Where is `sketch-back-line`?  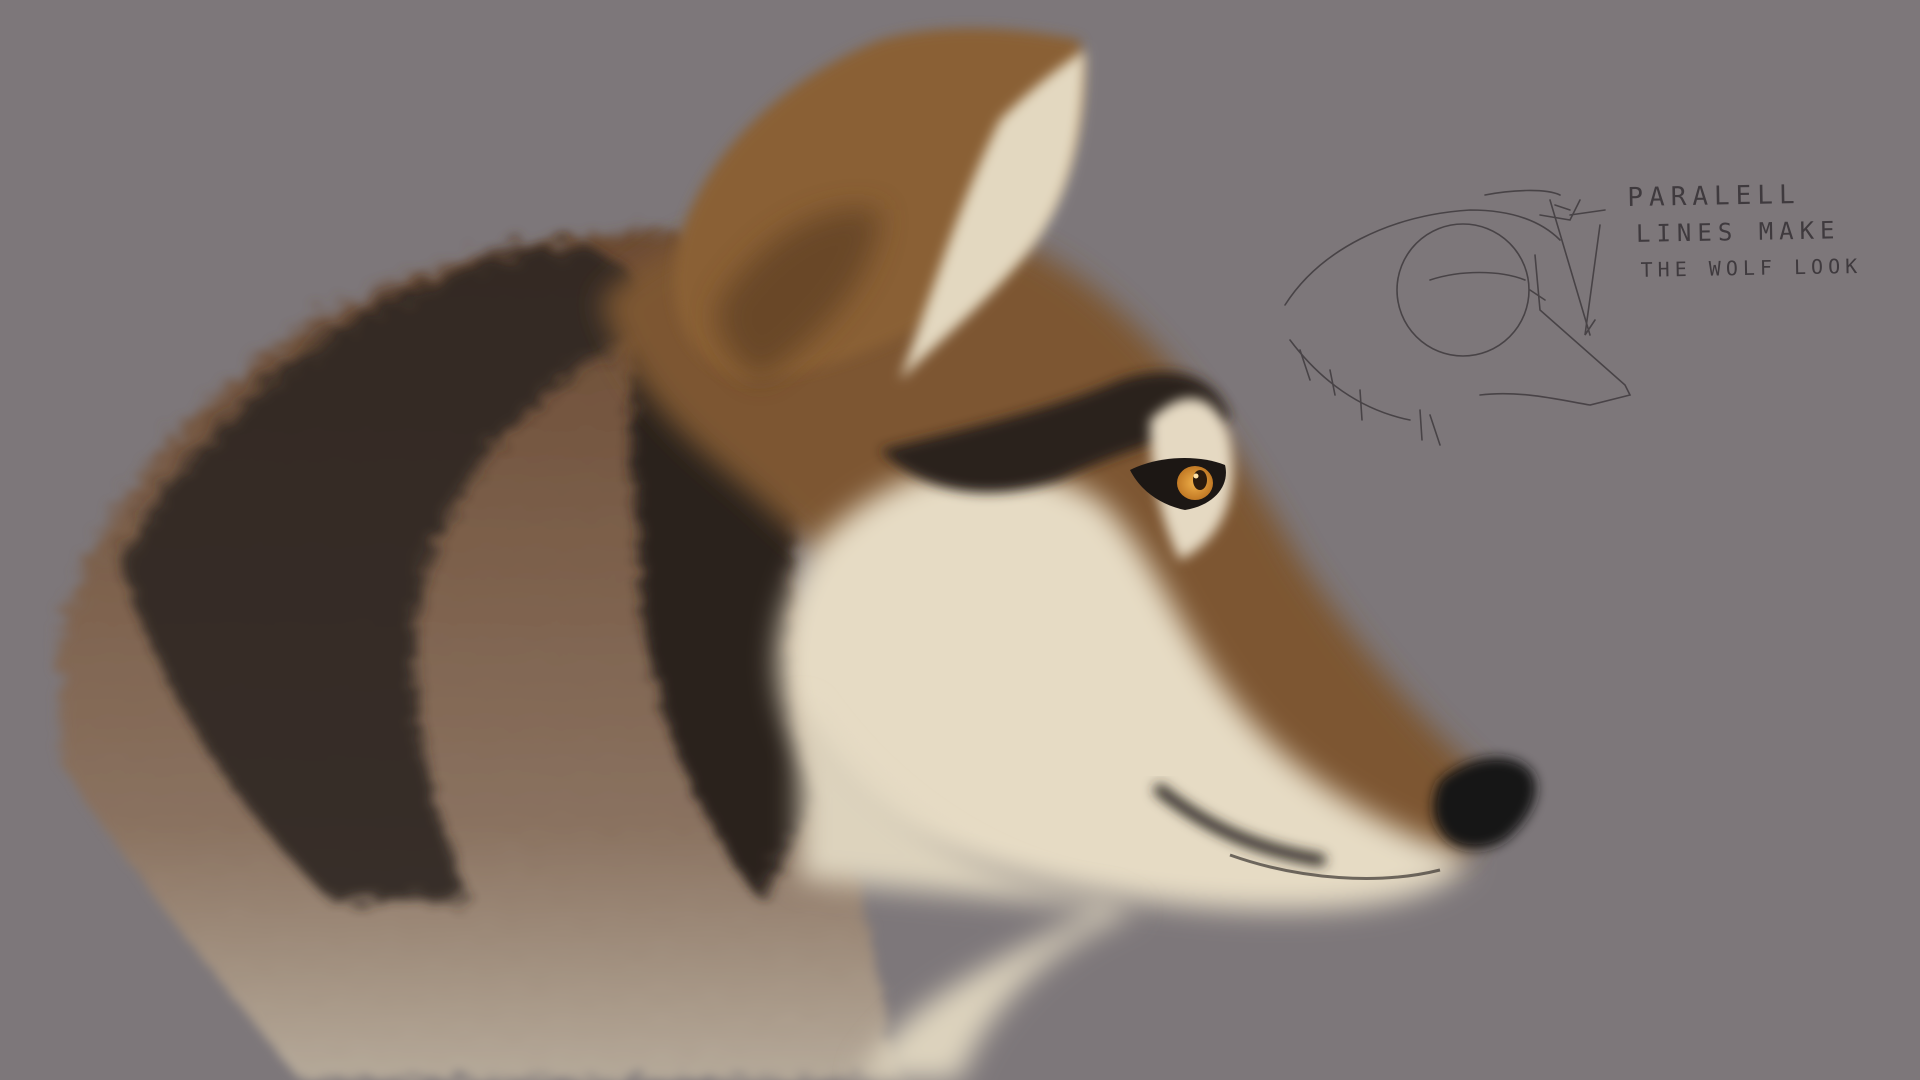
sketch-back-line is located at coordinates (1422, 257).